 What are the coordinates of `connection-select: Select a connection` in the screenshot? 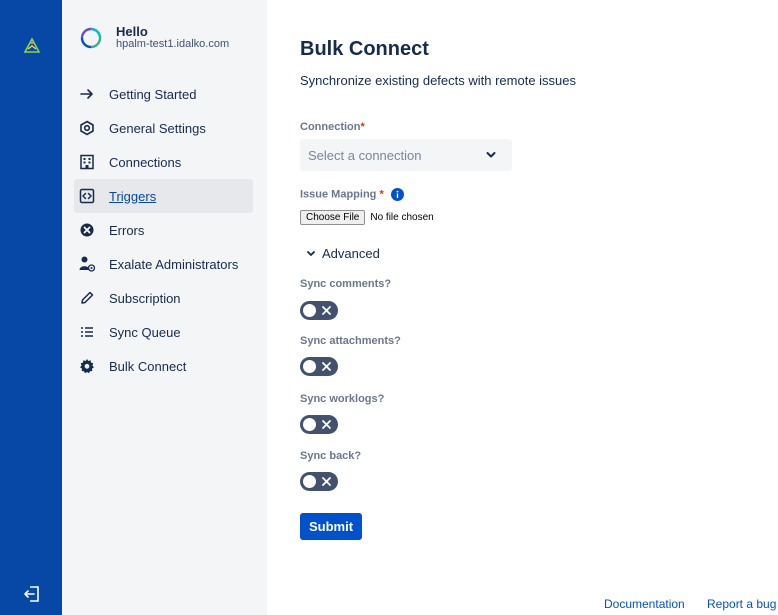 It's located at (406, 155).